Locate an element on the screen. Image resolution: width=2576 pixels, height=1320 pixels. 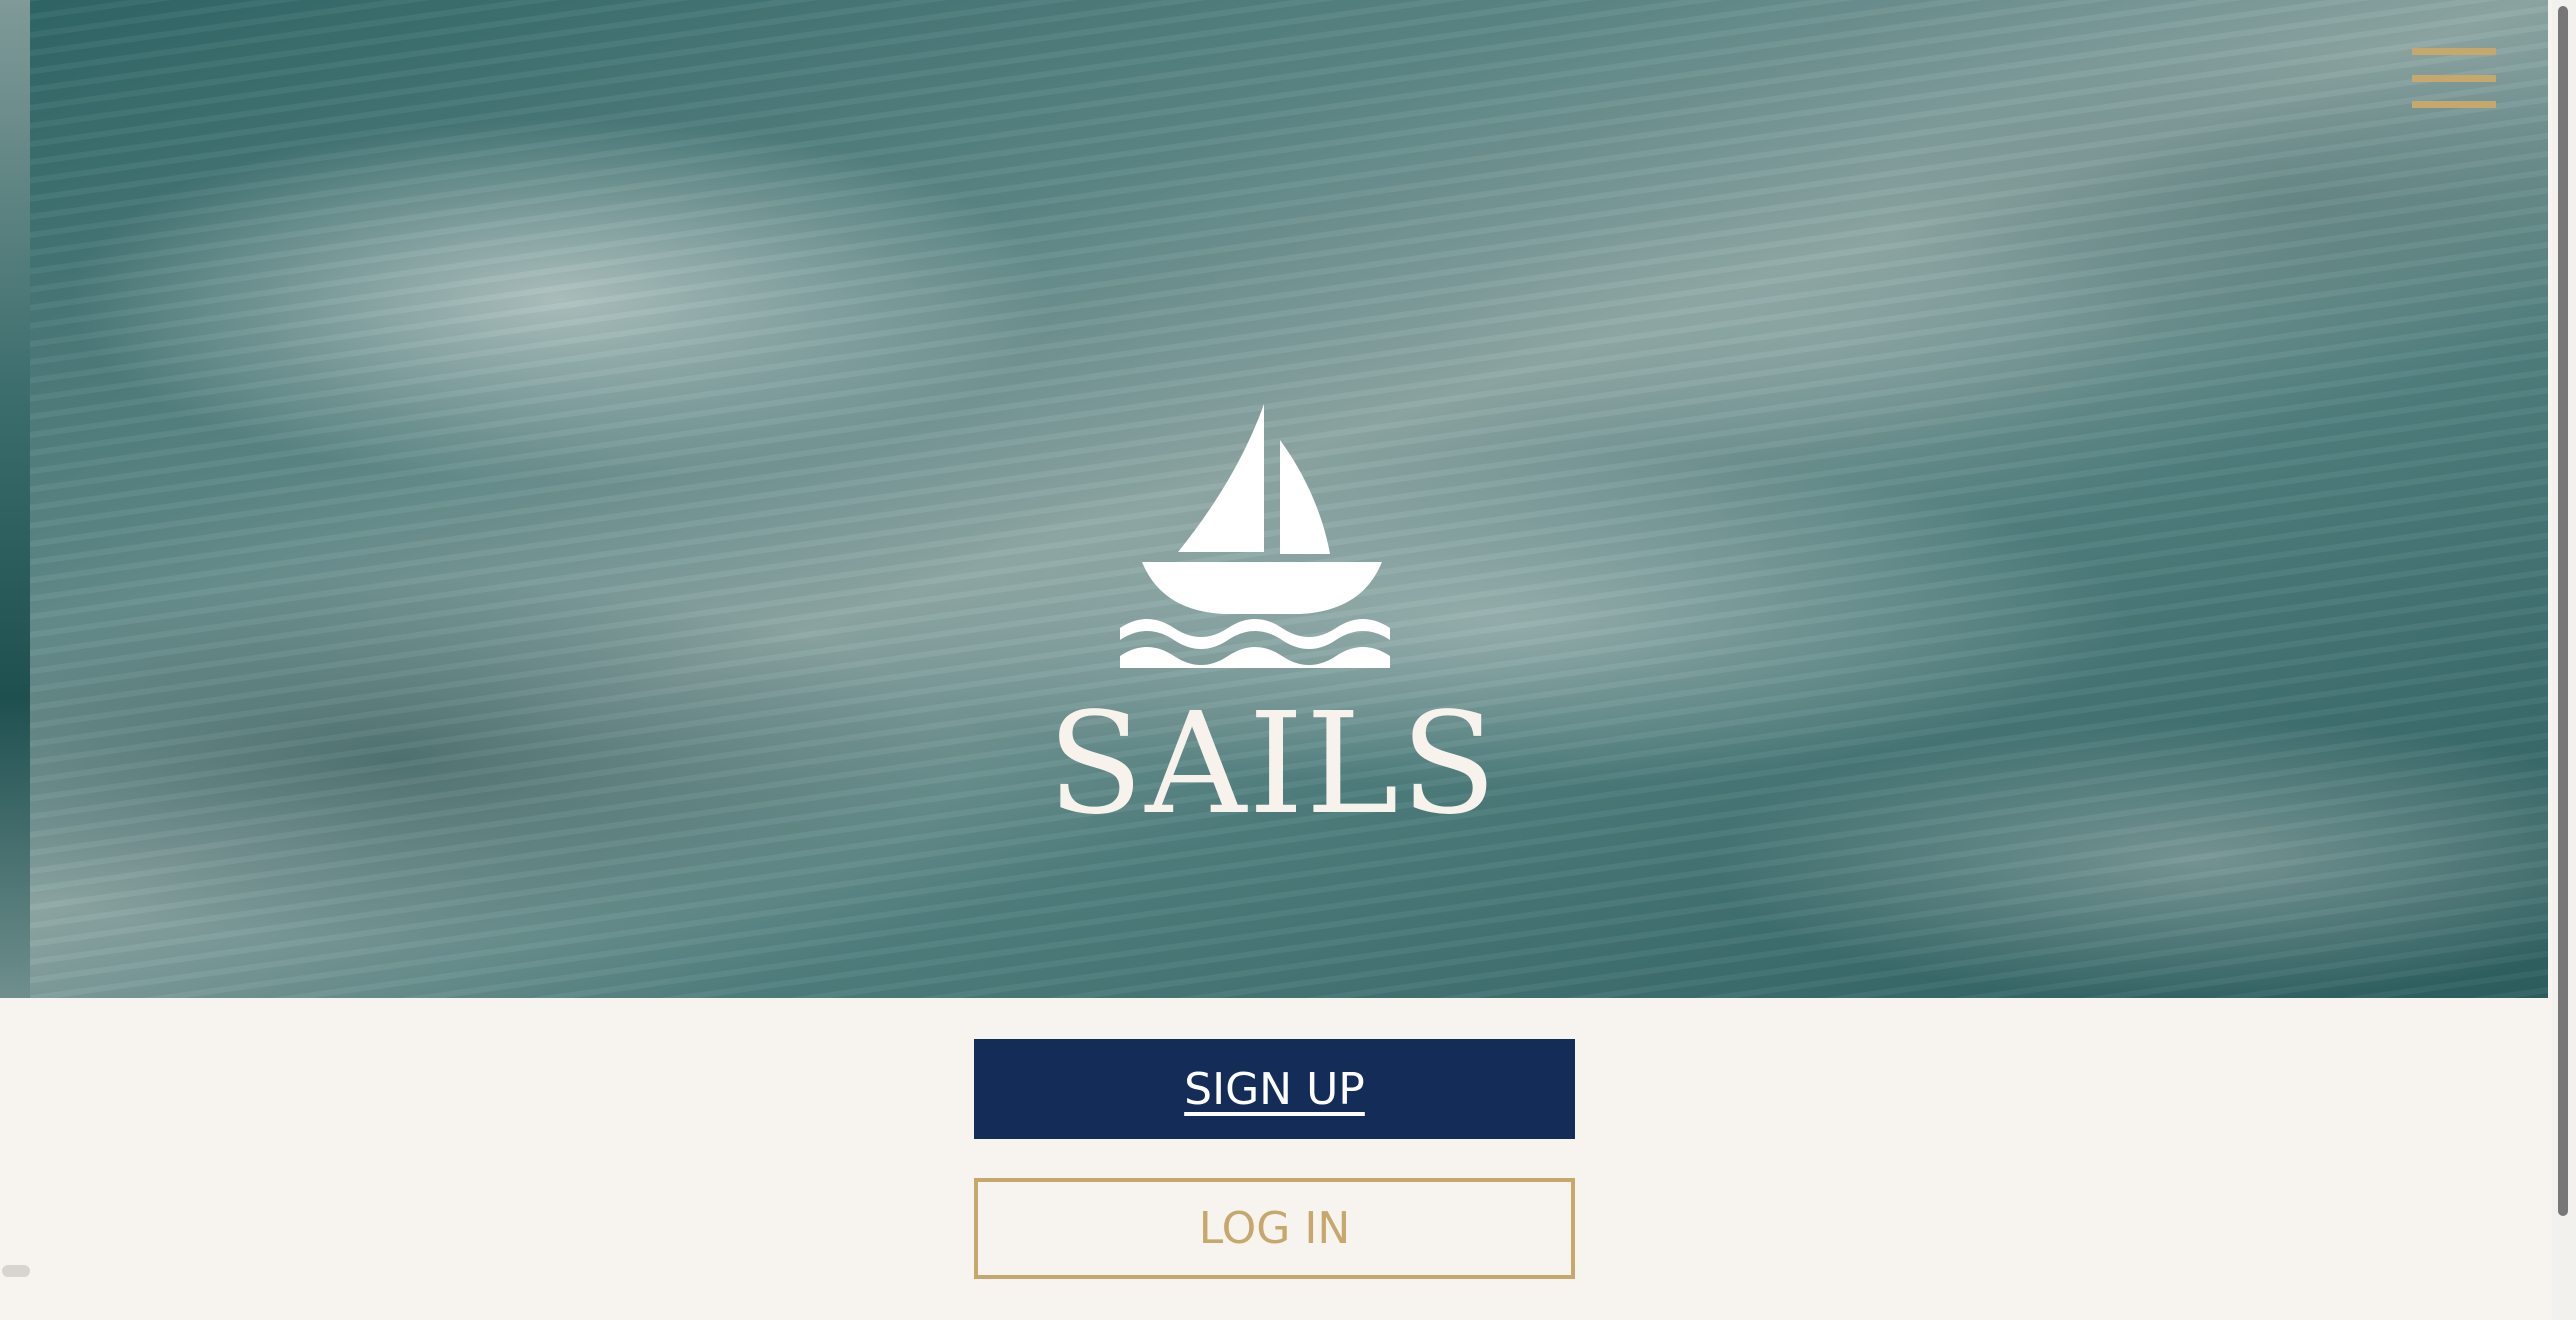
hamburger-menu-icon is located at coordinates (2454, 78).